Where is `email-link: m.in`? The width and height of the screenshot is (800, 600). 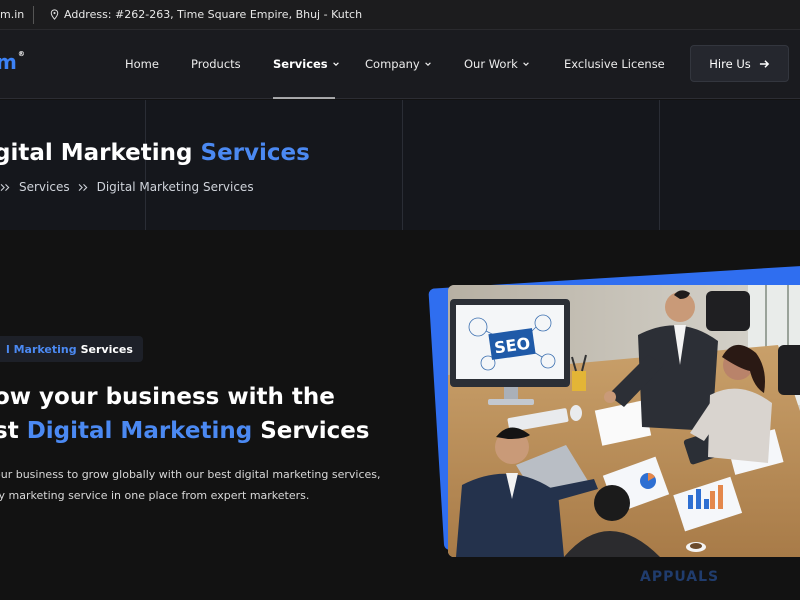
email-link: m.in is located at coordinates (12, 14).